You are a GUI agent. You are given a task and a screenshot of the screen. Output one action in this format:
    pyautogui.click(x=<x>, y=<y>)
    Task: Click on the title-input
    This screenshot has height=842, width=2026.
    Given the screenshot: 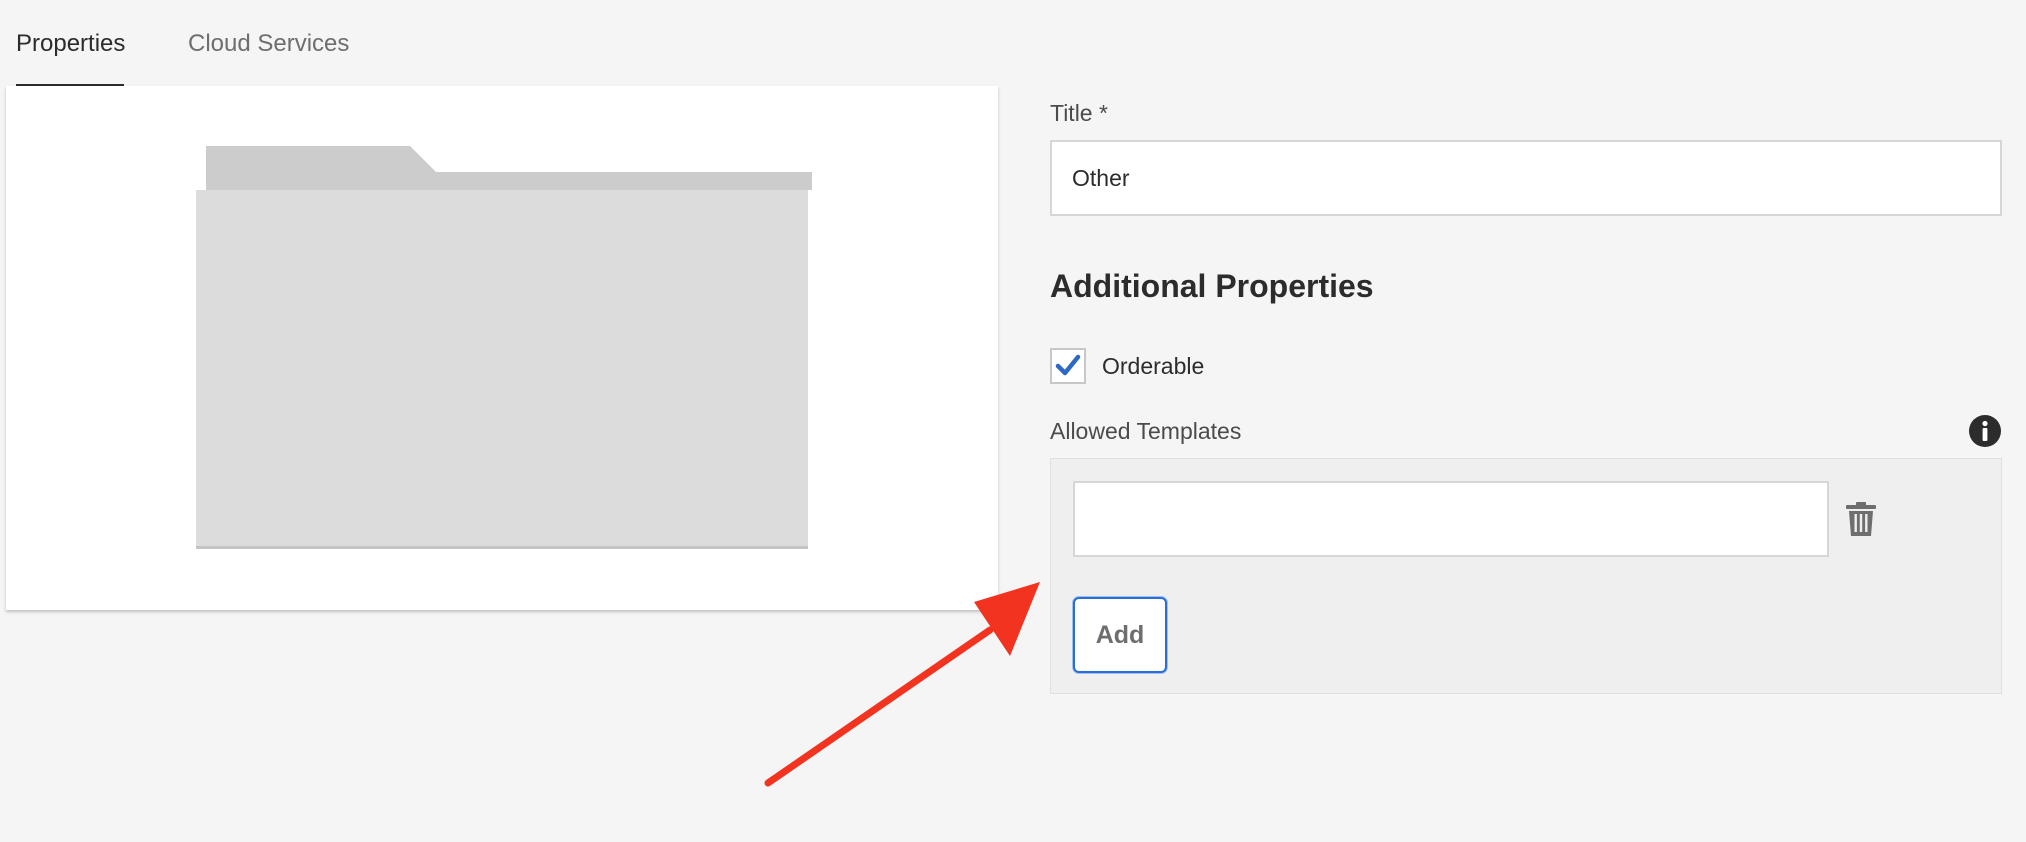 What is the action you would take?
    pyautogui.click(x=1526, y=178)
    